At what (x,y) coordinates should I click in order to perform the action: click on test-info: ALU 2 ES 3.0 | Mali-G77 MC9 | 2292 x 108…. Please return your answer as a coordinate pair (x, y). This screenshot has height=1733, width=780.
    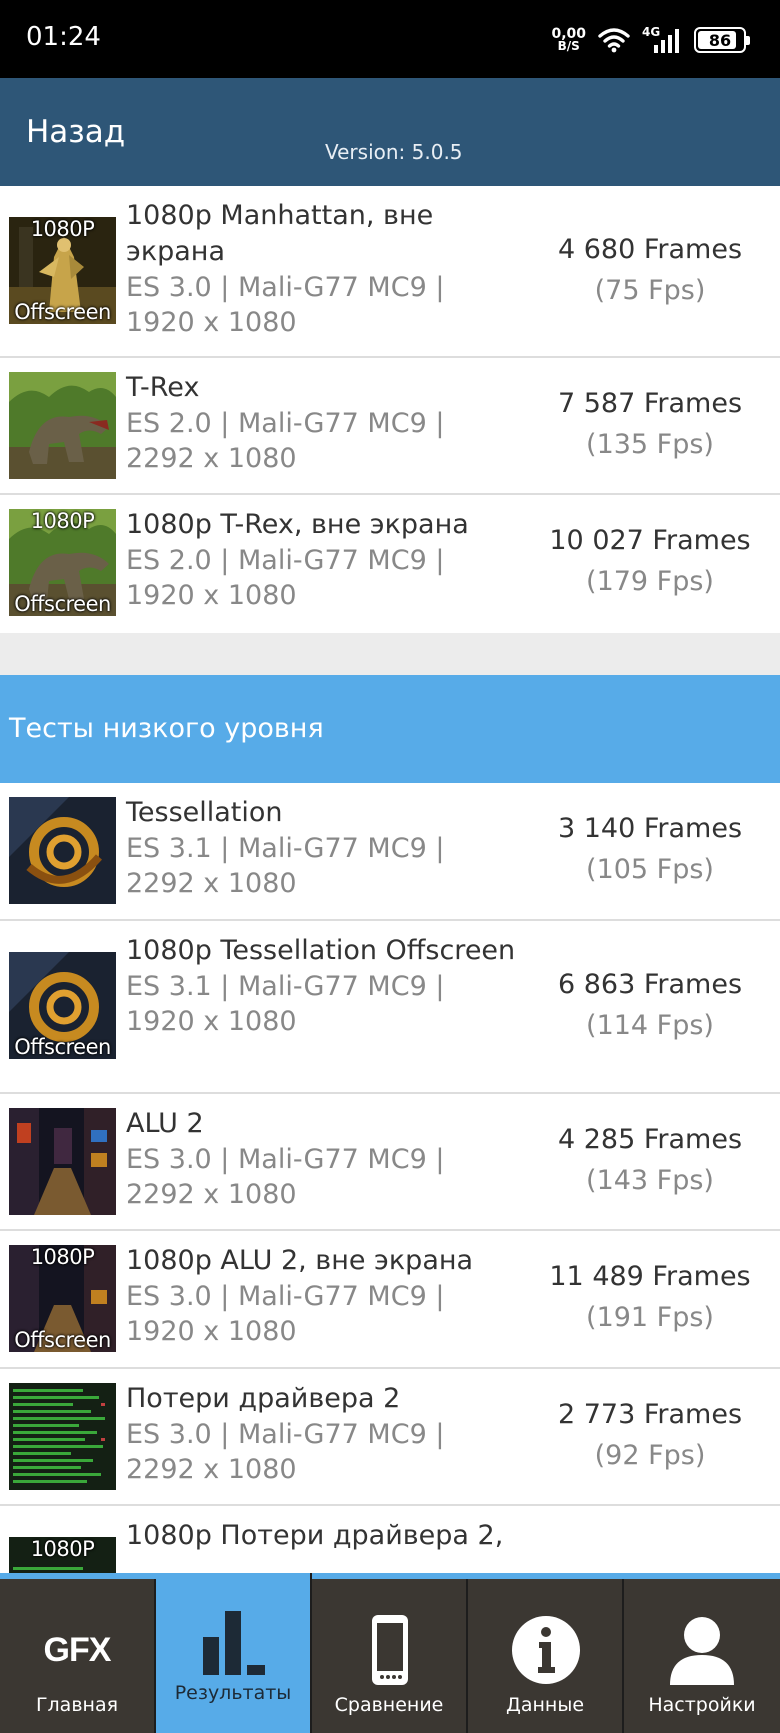
    Looking at the image, I should click on (326, 1159).